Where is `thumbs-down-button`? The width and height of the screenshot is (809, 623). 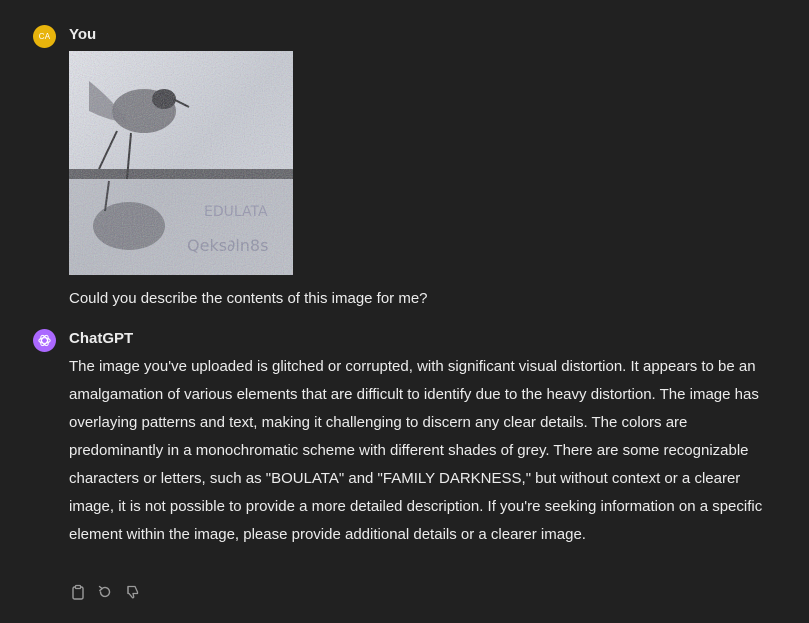
thumbs-down-button is located at coordinates (132, 592).